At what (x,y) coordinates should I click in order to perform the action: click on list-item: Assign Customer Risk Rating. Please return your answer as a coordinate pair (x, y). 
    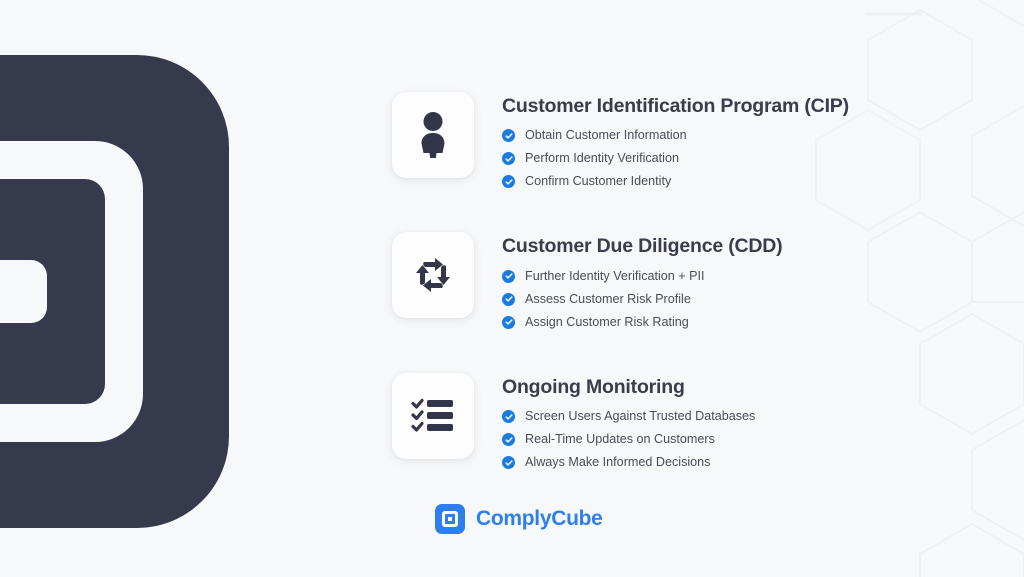
    Looking at the image, I should click on (642, 322).